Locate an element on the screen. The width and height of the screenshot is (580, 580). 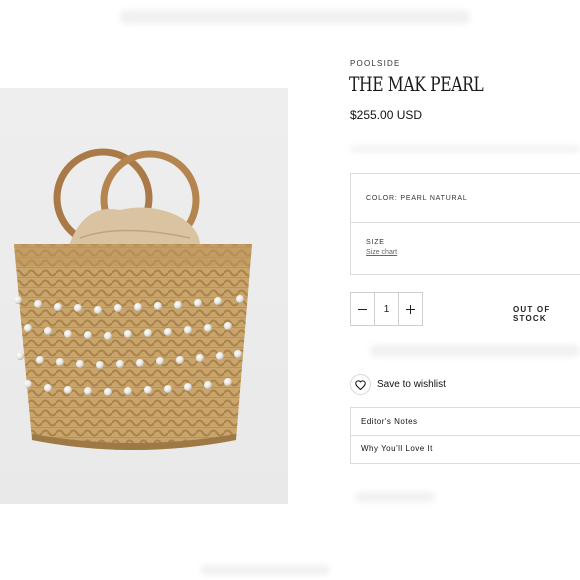
stock-status: OUT OF STOCK is located at coordinates (532, 314).